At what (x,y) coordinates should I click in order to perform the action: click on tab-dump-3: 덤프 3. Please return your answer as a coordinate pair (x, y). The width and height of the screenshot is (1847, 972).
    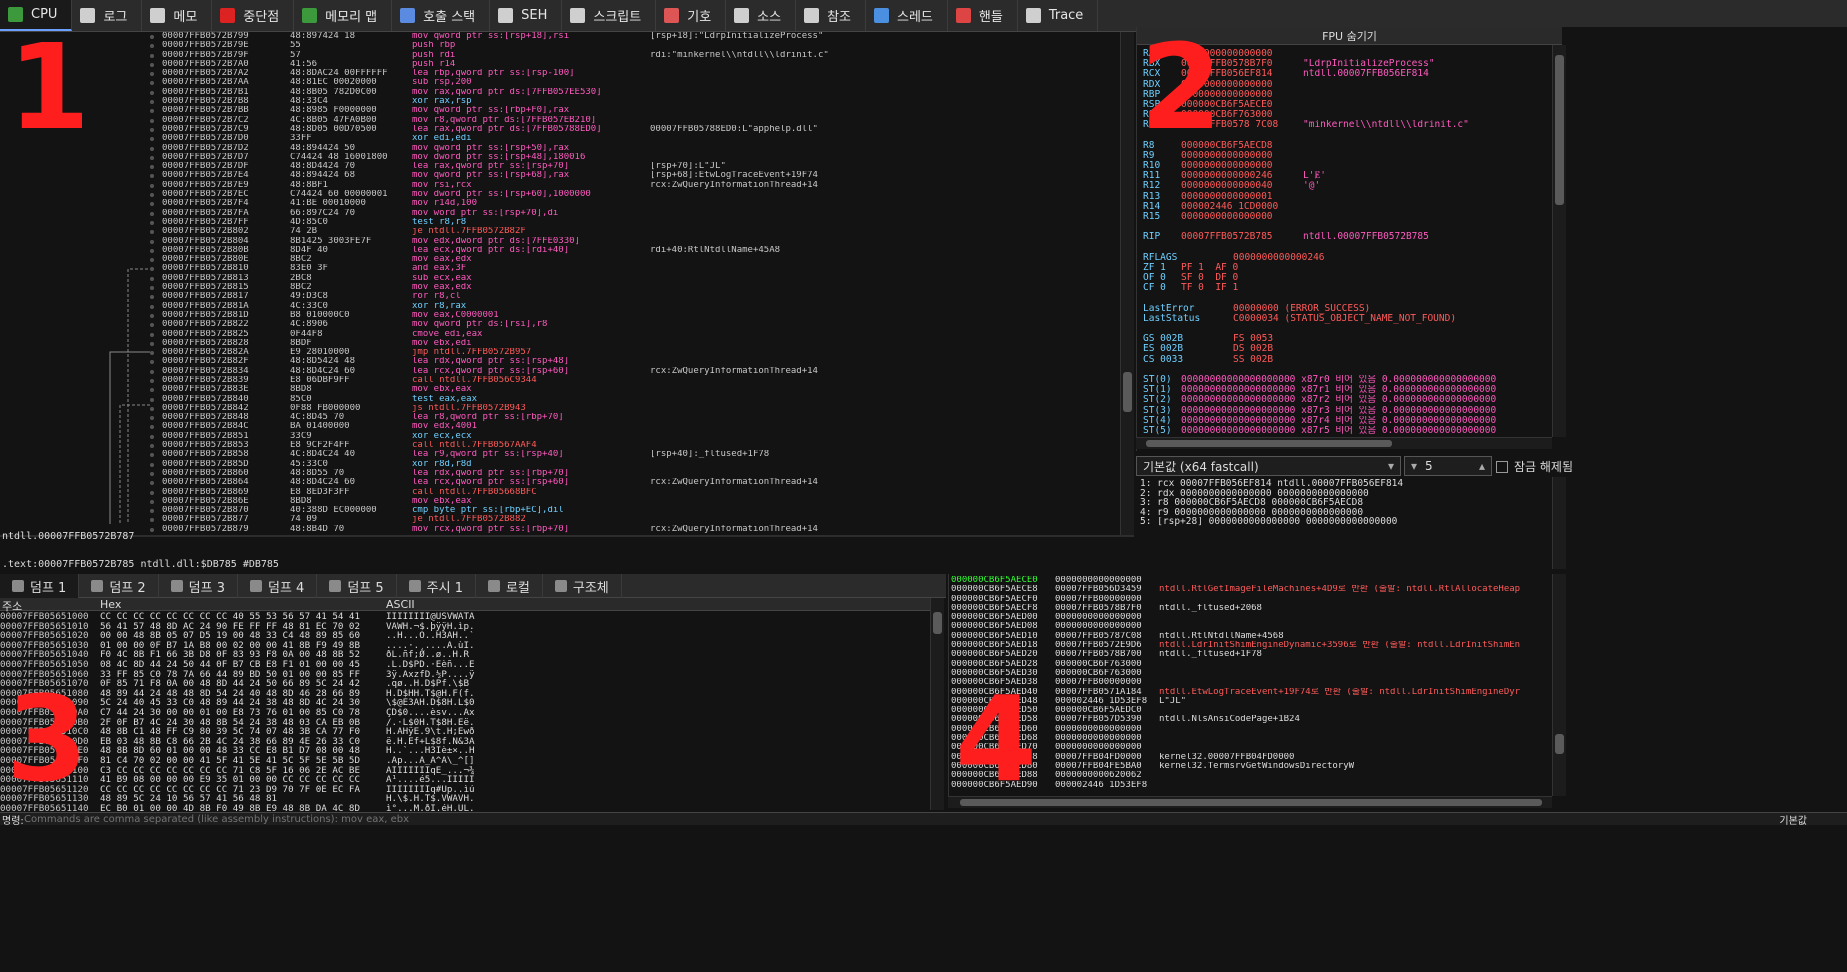
    Looking at the image, I should click on (198, 586).